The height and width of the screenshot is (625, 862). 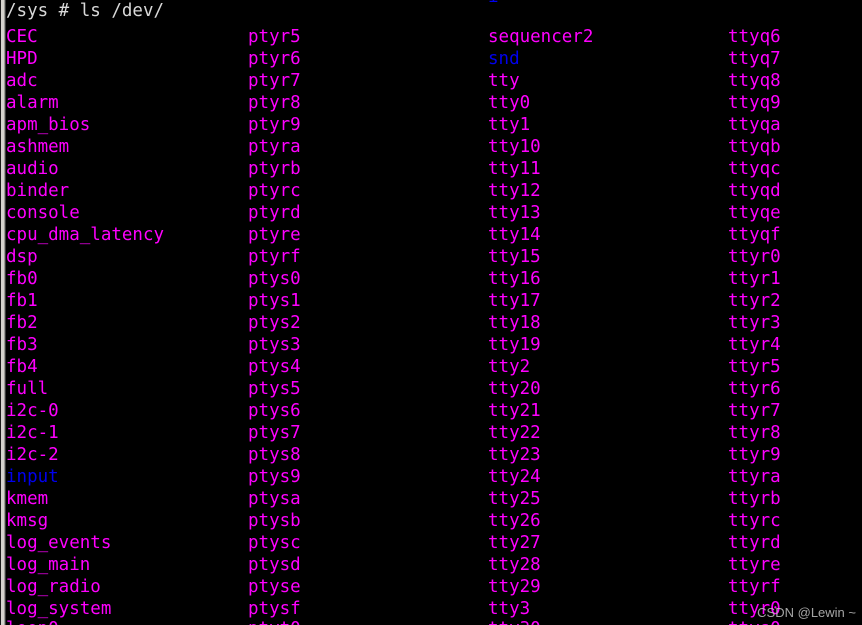 I want to click on dev-entry: ttyrc, so click(x=754, y=521).